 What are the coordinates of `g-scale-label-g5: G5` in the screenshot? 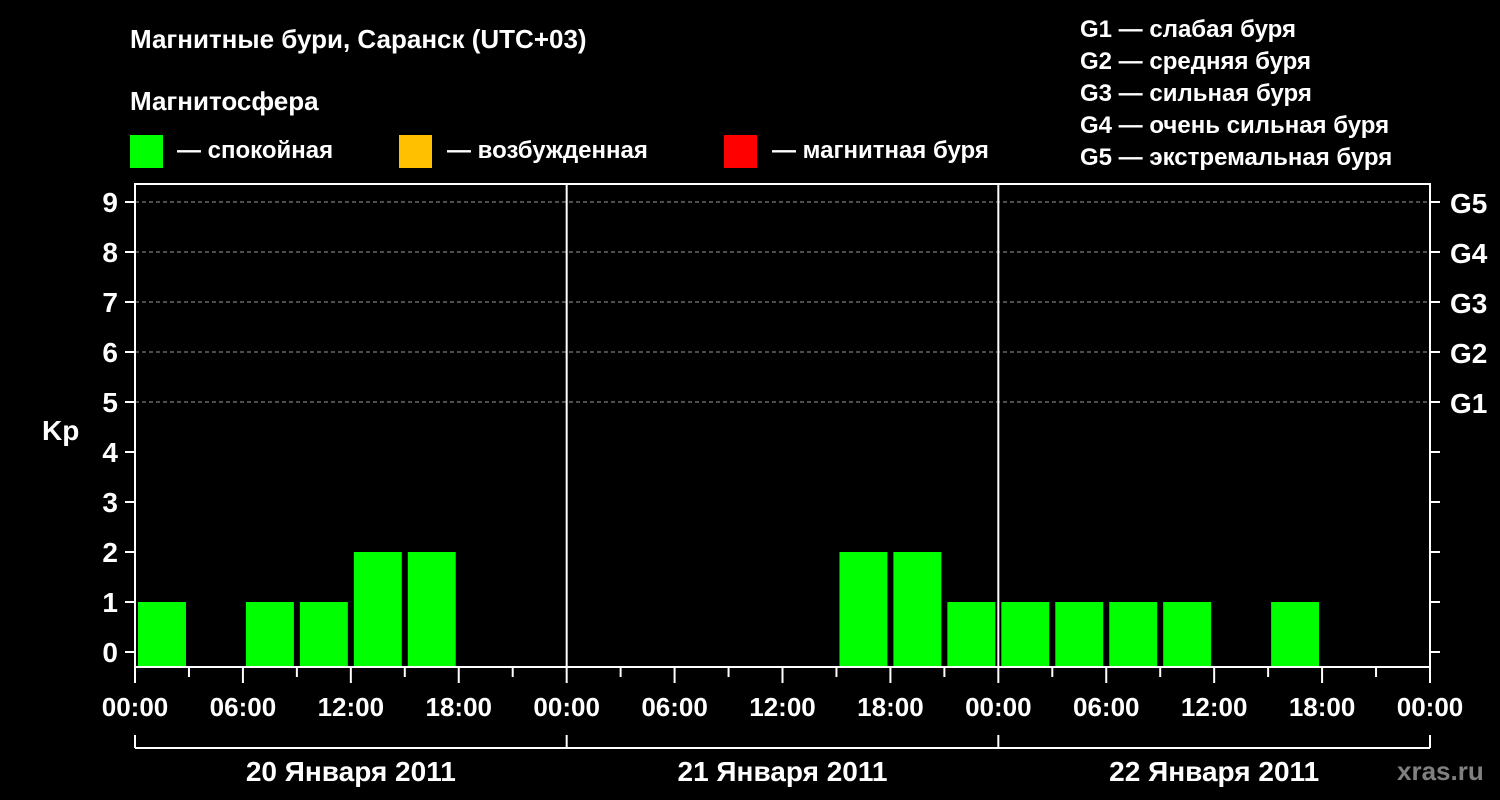 It's located at (1468, 203).